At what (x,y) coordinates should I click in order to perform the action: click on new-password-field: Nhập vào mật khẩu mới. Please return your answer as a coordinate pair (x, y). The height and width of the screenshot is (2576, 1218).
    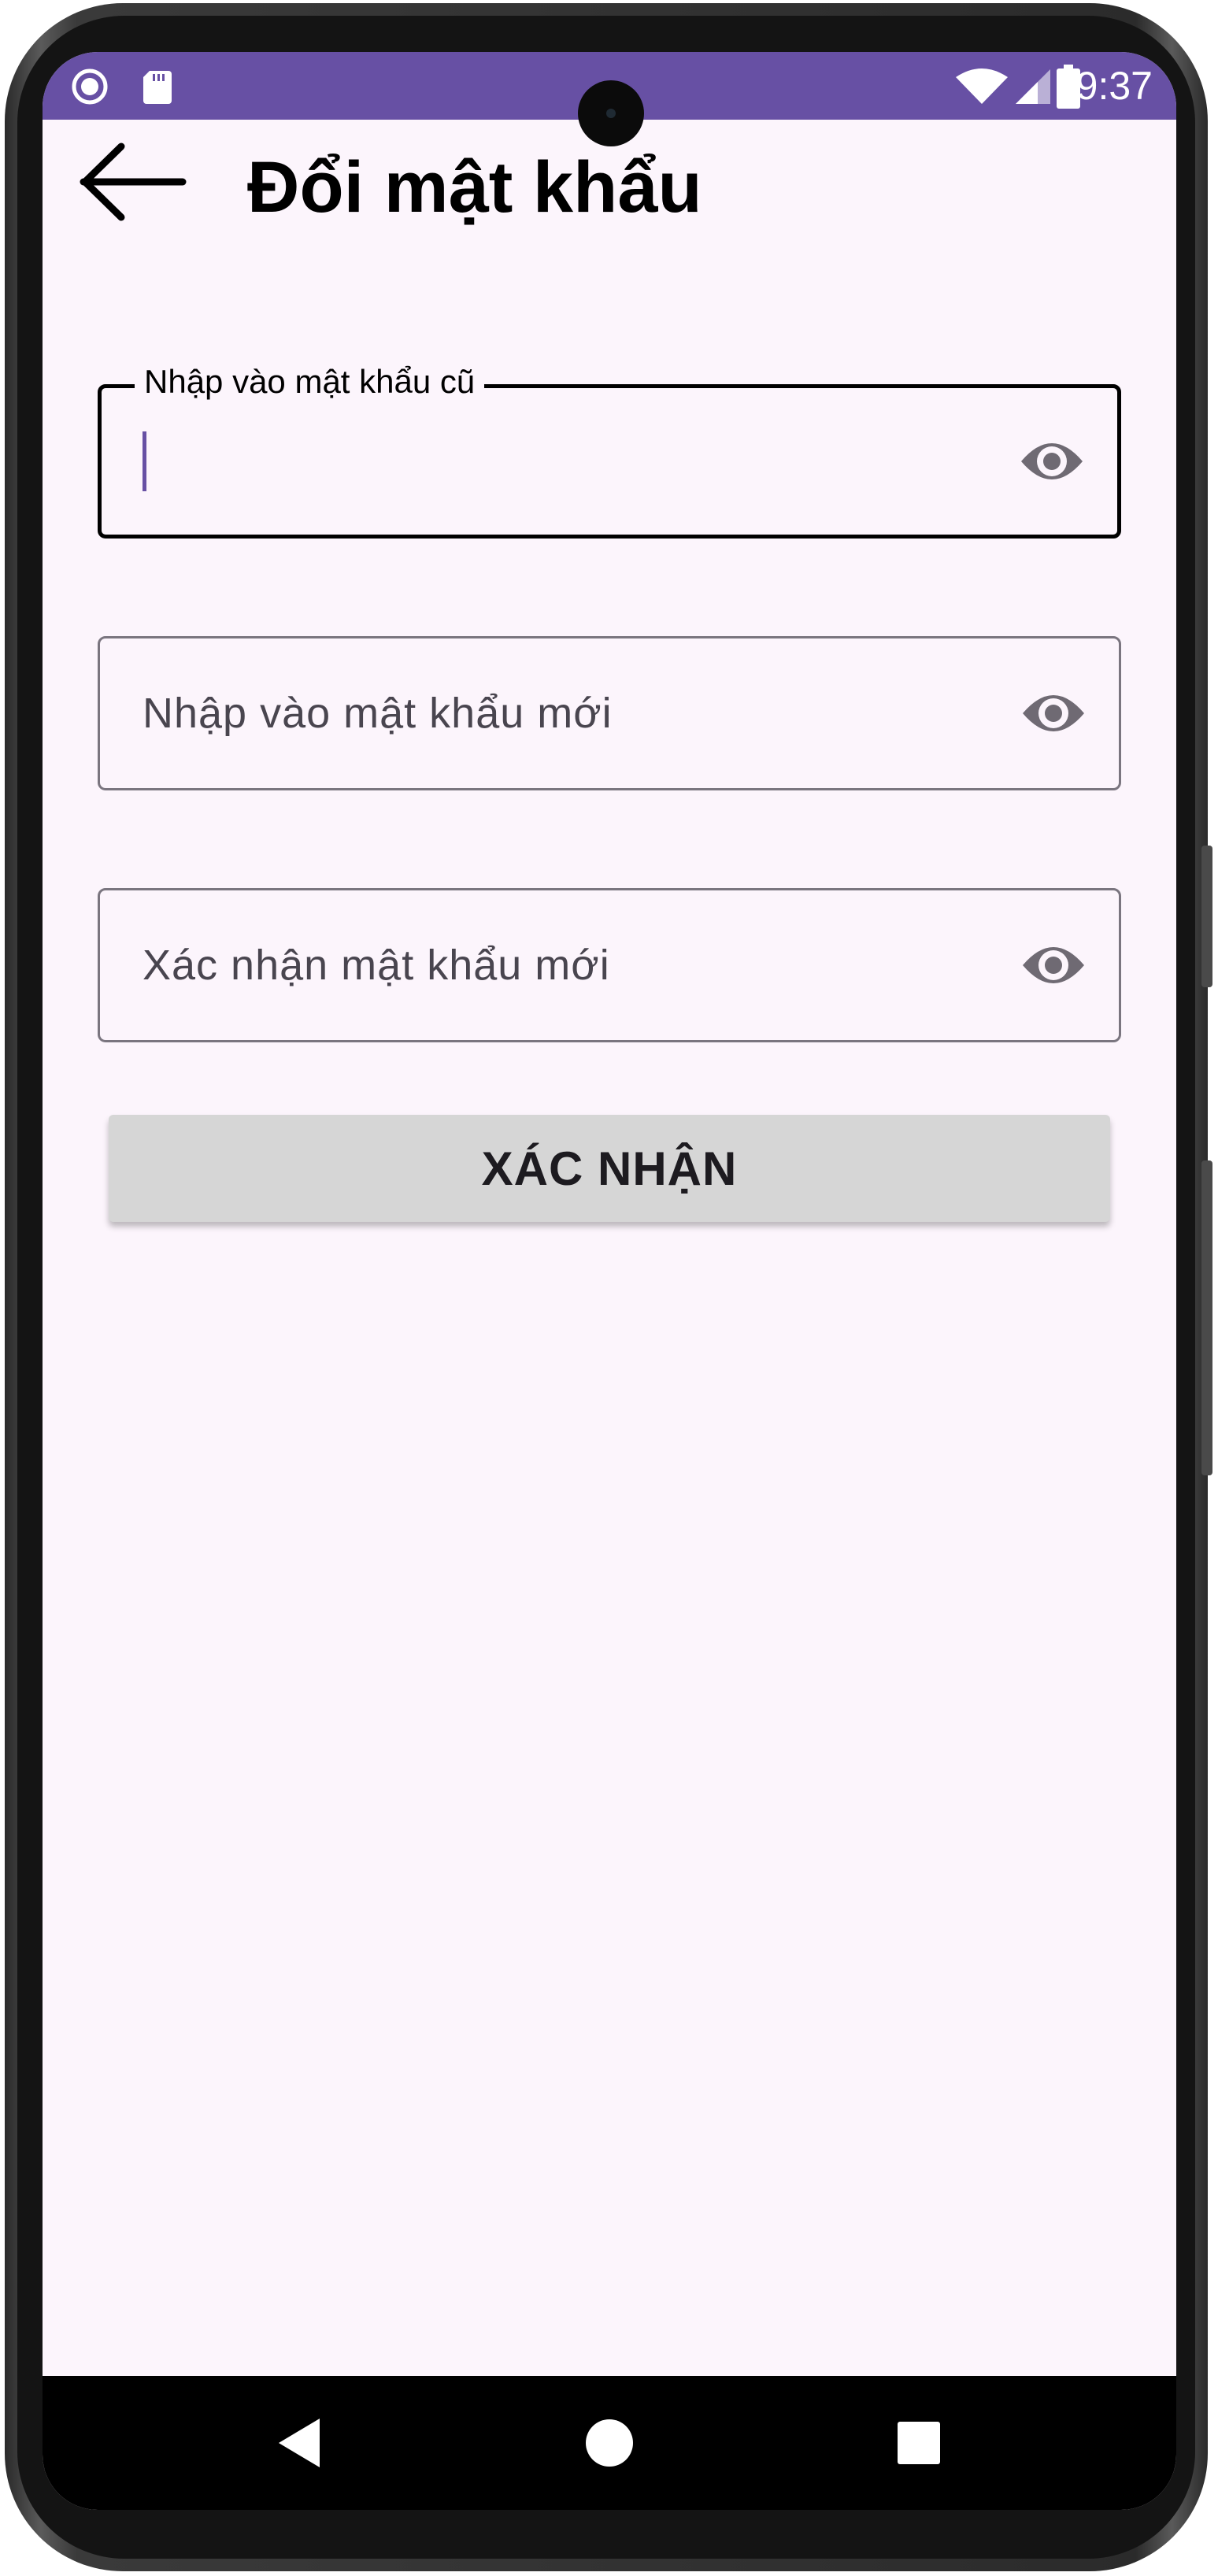
    Looking at the image, I should click on (609, 713).